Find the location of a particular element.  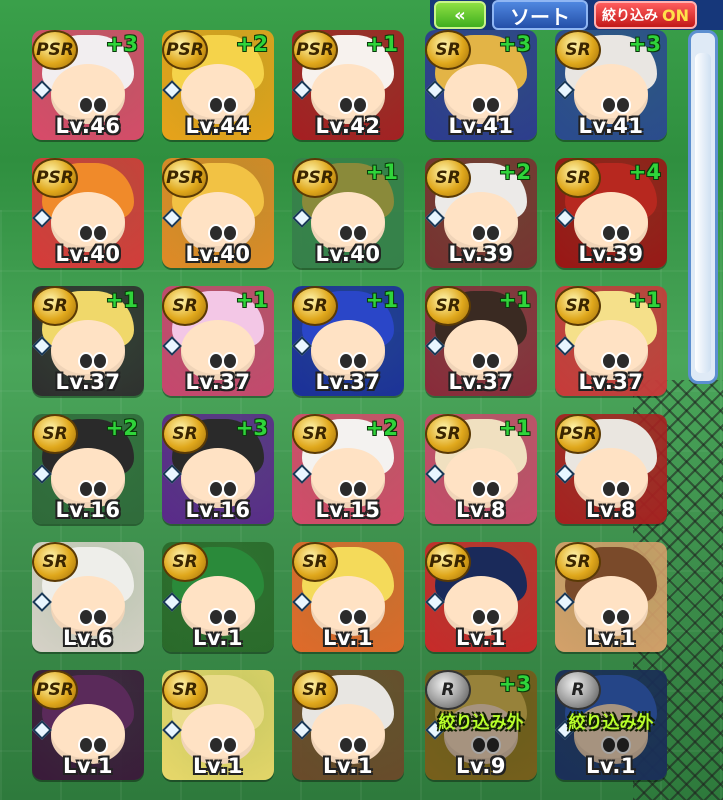

player-card: SR +3 Lv.16 is located at coordinates (218, 469).